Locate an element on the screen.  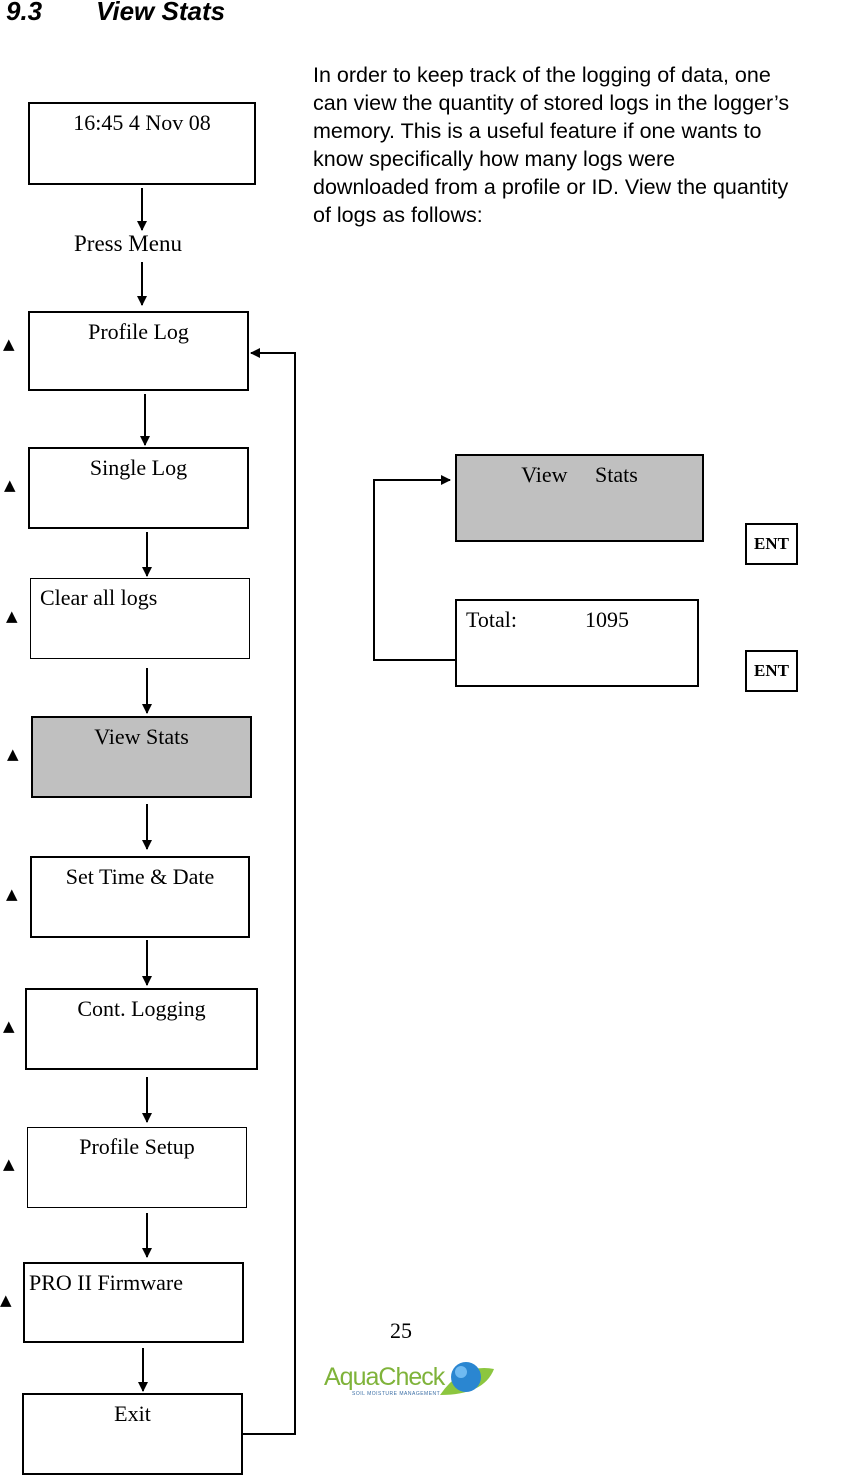
view-stats-screen: View Stats is located at coordinates (579, 498).